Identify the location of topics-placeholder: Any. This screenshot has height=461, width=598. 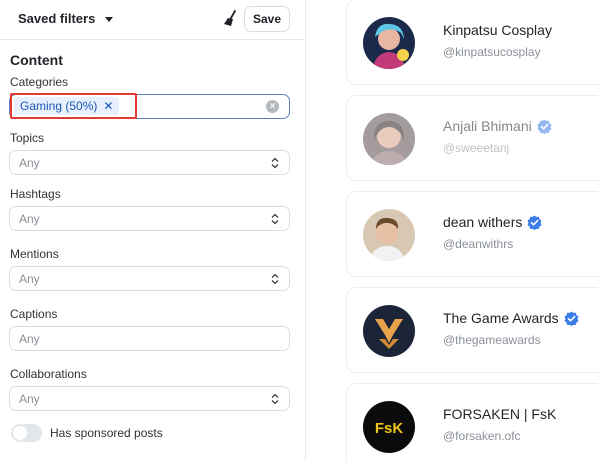
(29, 162).